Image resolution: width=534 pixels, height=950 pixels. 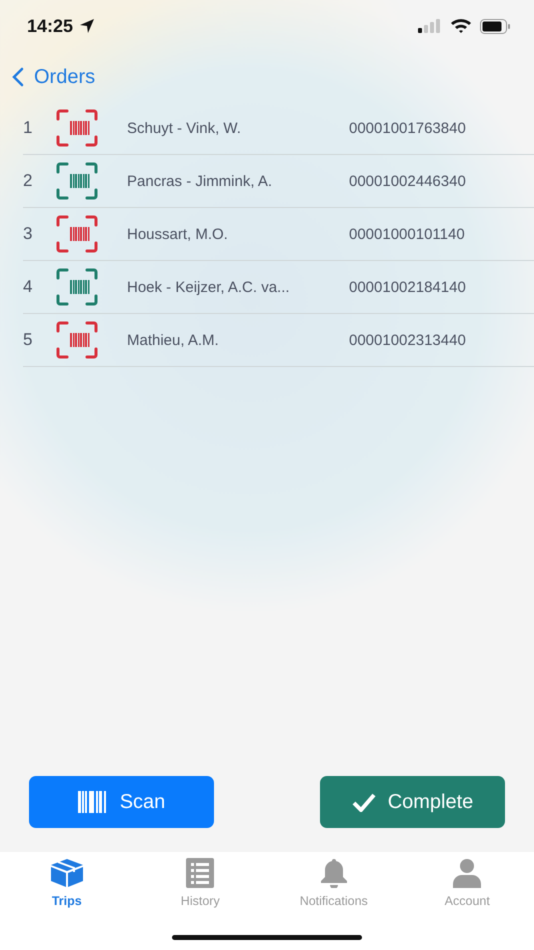 I want to click on wifi-icon, so click(x=461, y=26).